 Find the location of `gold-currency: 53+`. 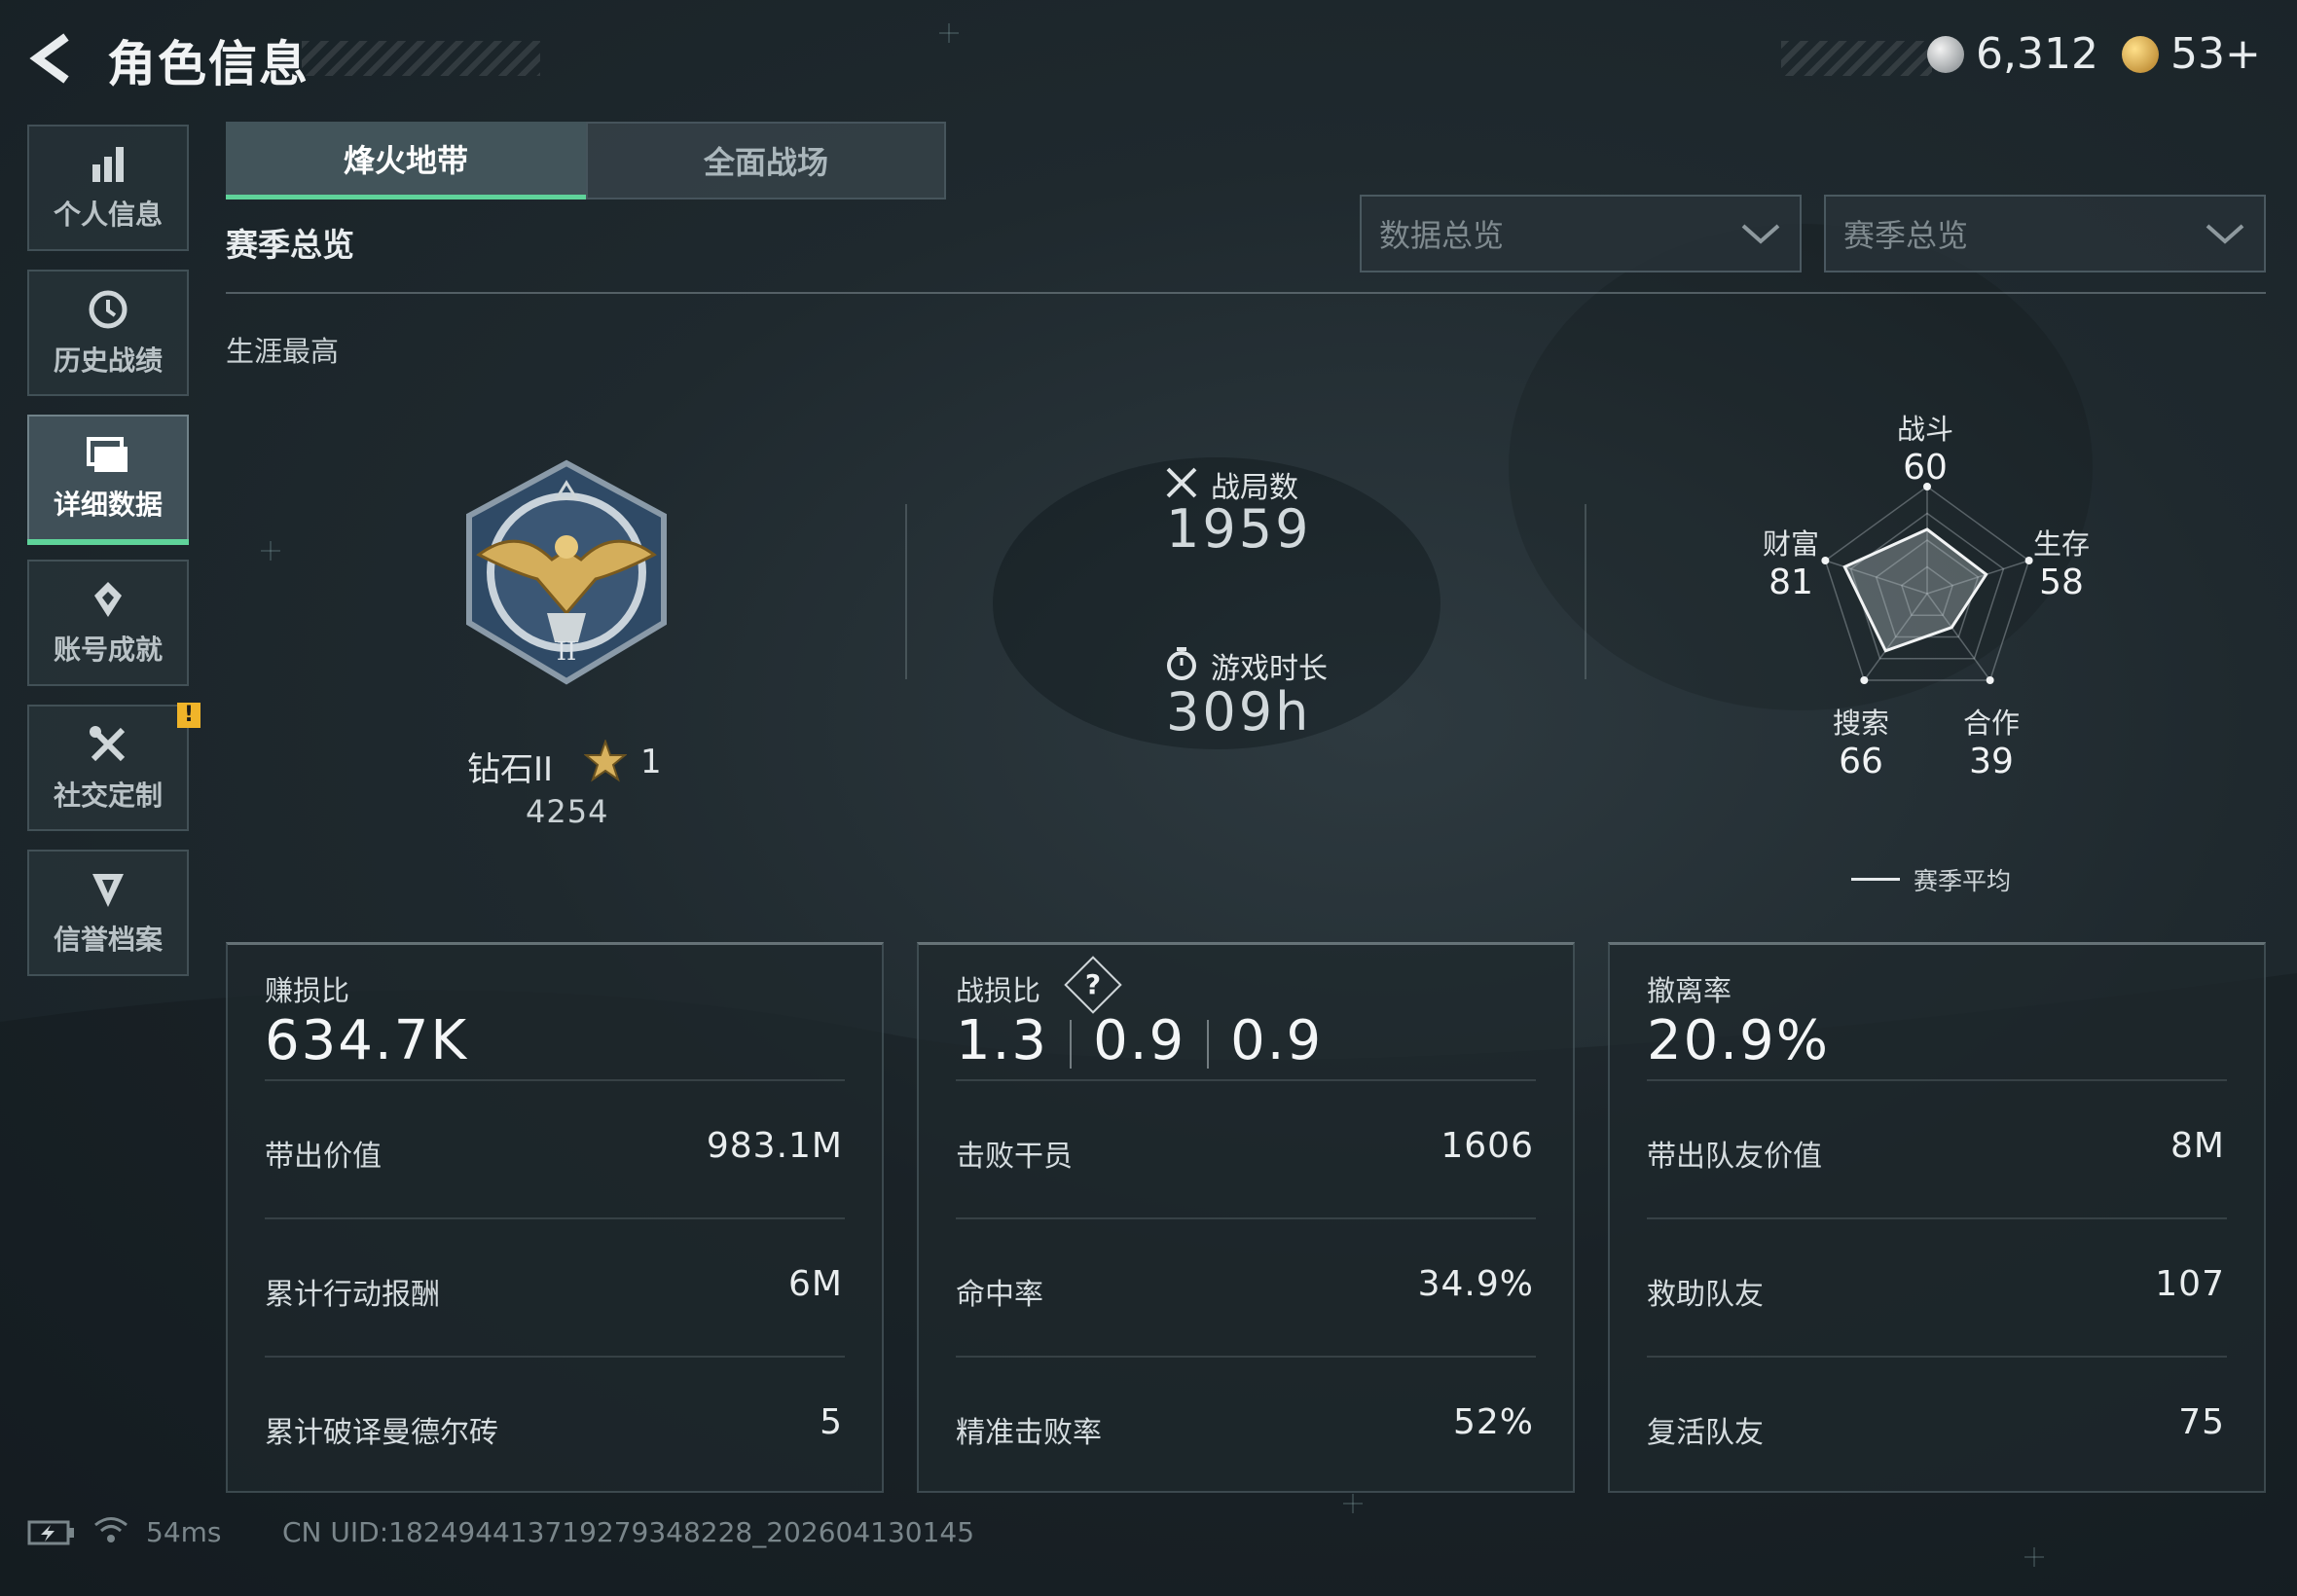

gold-currency: 53+ is located at coordinates (2191, 54).